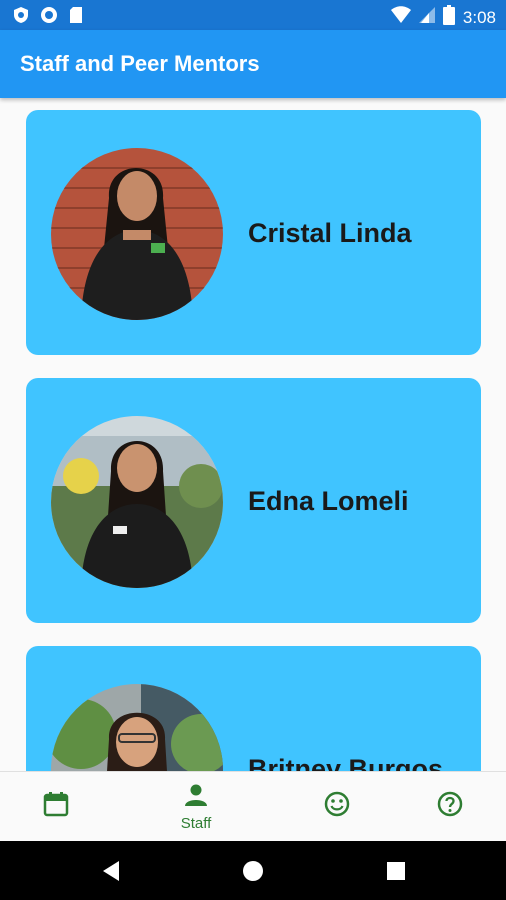 The height and width of the screenshot is (900, 506). I want to click on circle-icon, so click(49, 17).